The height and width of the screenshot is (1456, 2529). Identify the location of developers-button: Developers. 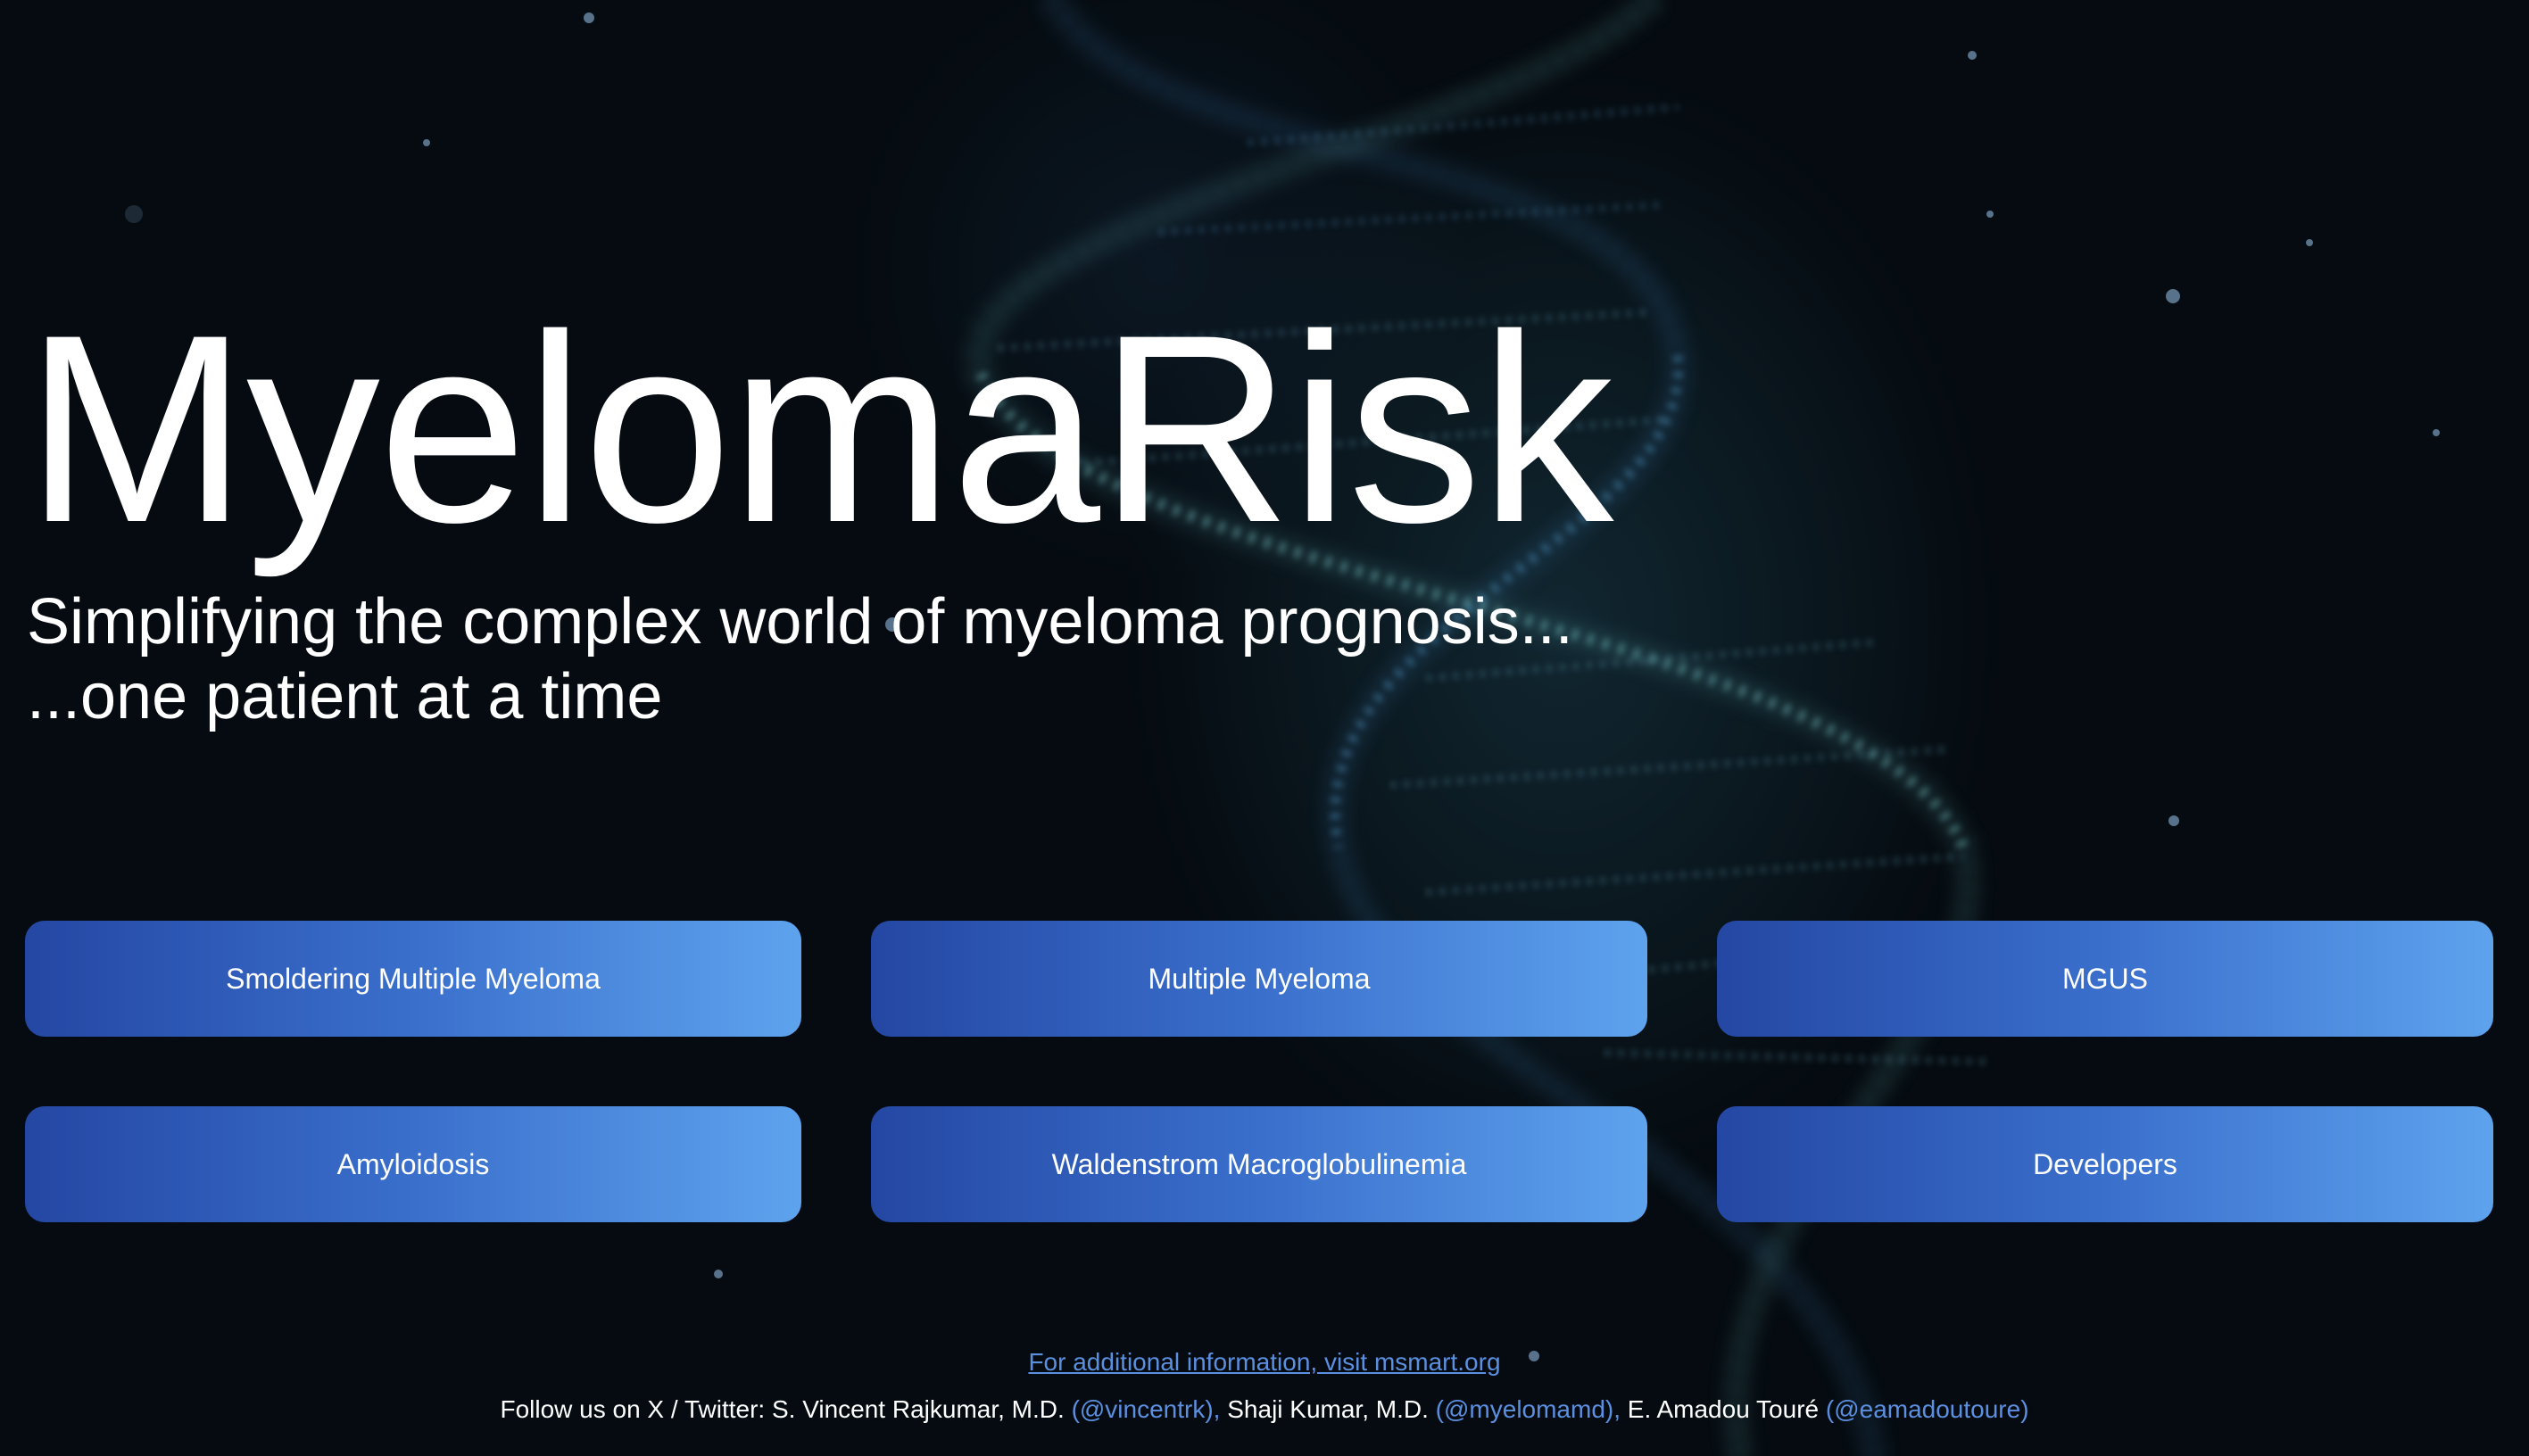
(2105, 1164).